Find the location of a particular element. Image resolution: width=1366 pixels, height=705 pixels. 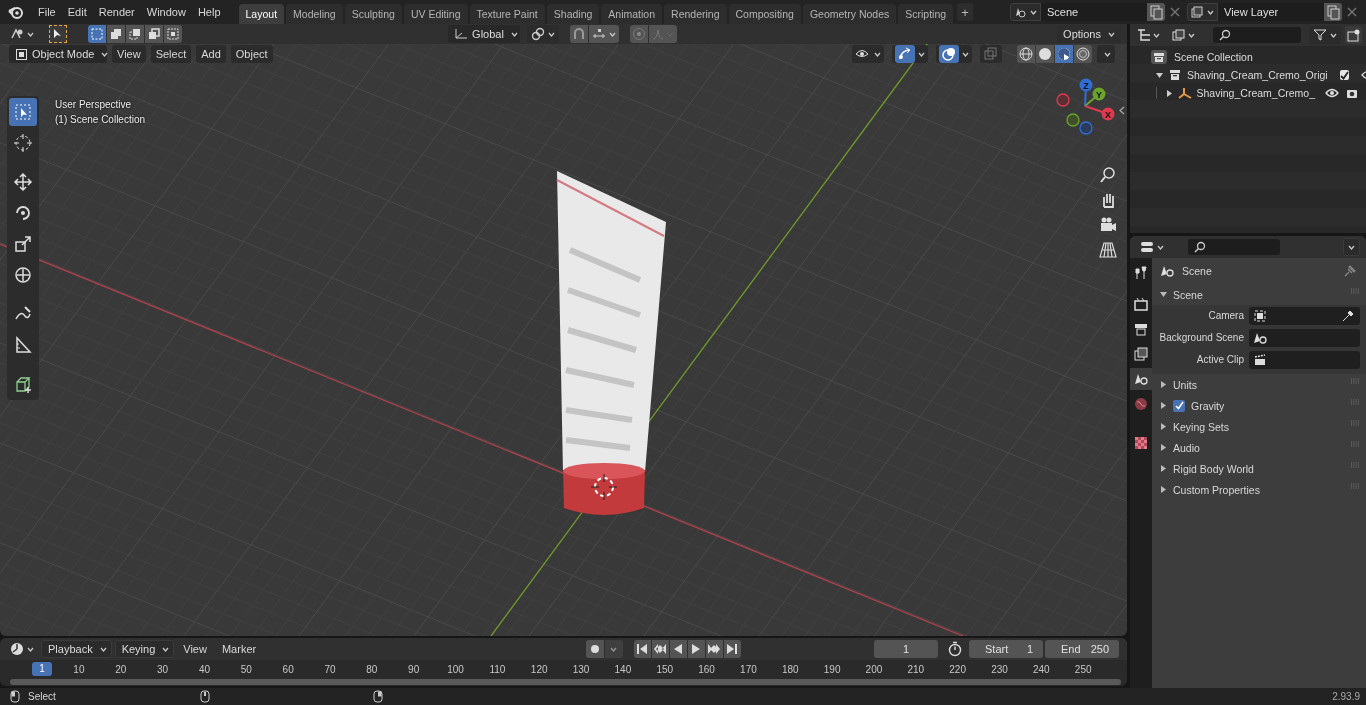

current-frame-field: 1 is located at coordinates (906, 649).